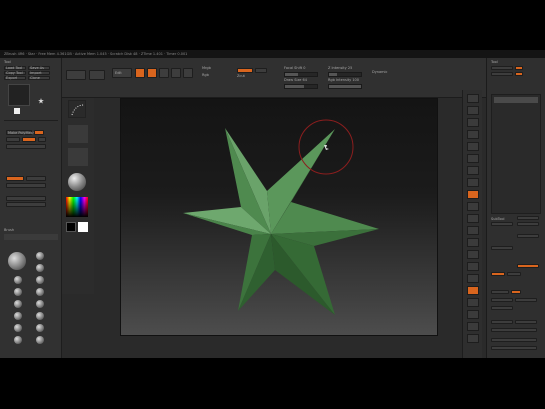  I want to click on display-properties-button, so click(514, 348).